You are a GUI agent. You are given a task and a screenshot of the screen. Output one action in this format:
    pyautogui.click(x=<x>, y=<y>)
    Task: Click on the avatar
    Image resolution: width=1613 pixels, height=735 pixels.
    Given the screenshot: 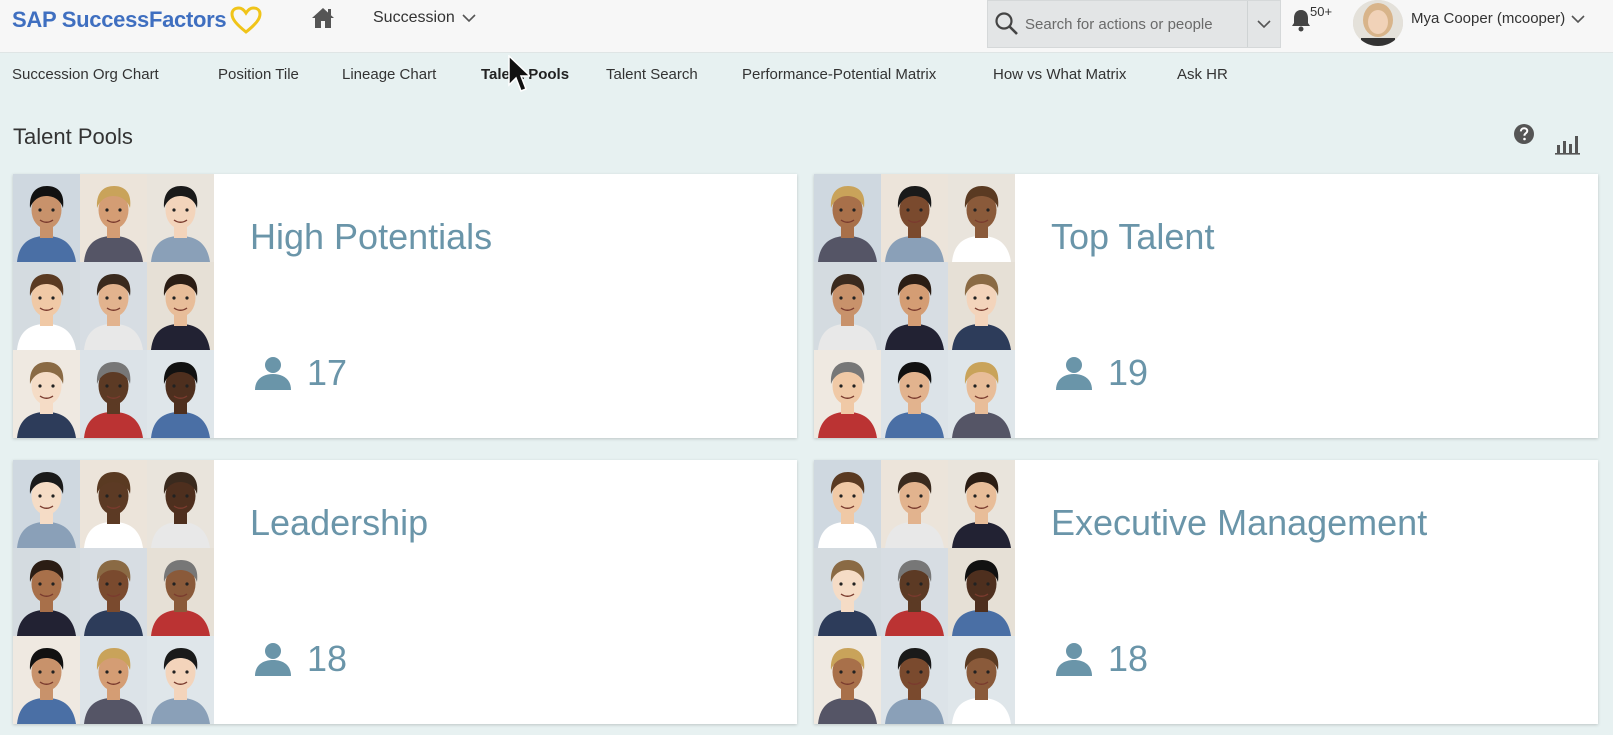 What is the action you would take?
    pyautogui.click(x=1378, y=23)
    